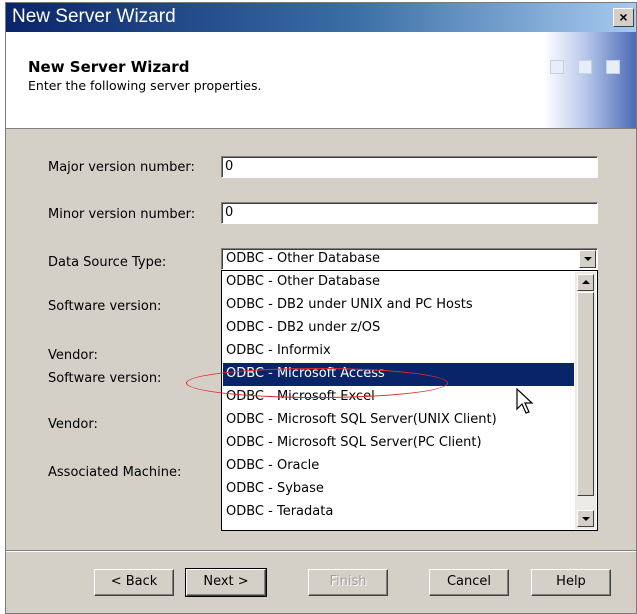 The height and width of the screenshot is (614, 637). I want to click on associated-machine-label: Associated Machine:, so click(115, 472).